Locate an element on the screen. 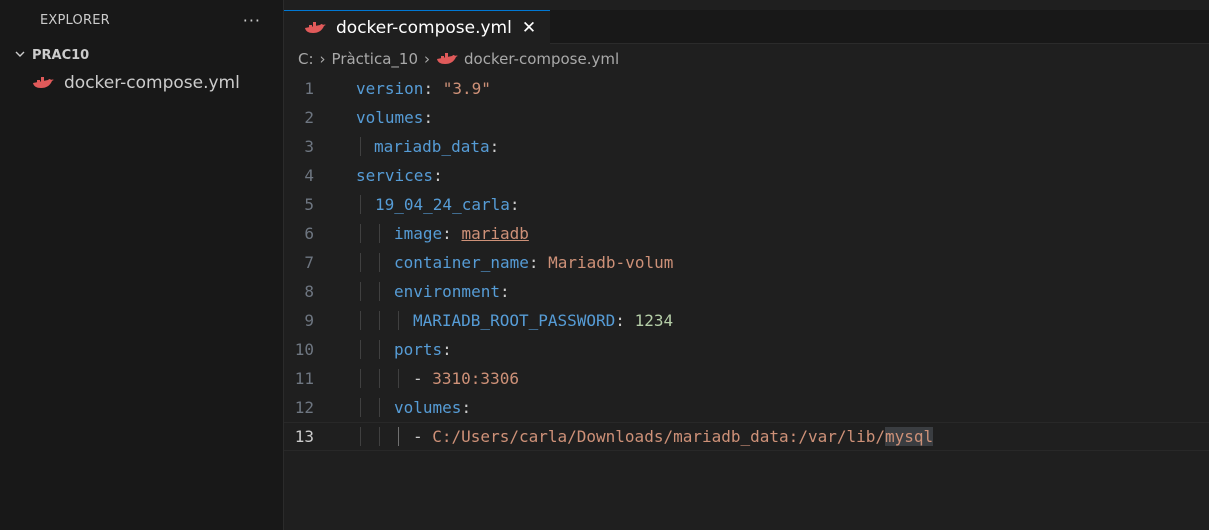 Image resolution: width=1209 pixels, height=530 pixels. line-number: 8 is located at coordinates (309, 291).